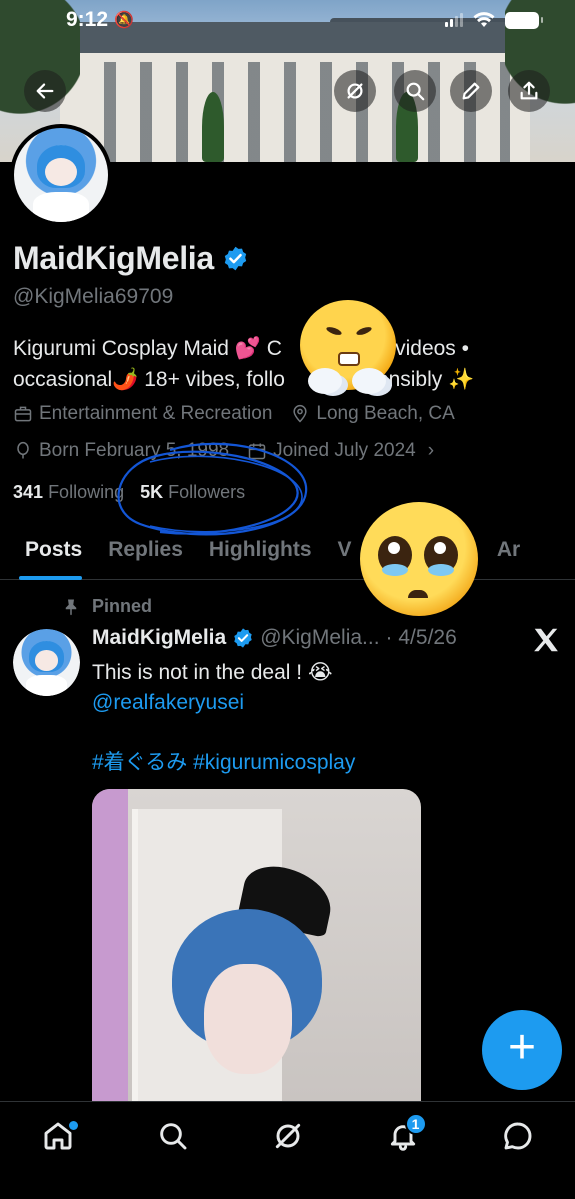 This screenshot has width=575, height=1199. What do you see at coordinates (404, 1138) in the screenshot?
I see `nav-notifications: 1` at bounding box center [404, 1138].